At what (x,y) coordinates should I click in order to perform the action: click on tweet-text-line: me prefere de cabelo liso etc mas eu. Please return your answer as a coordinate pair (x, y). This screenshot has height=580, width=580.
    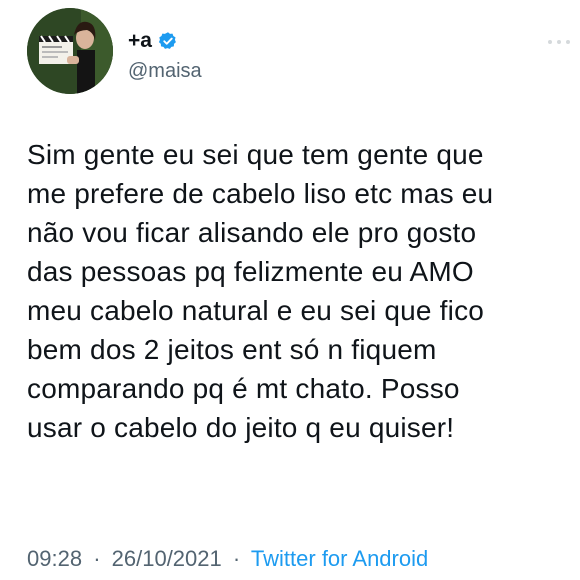
    Looking at the image, I should click on (260, 193).